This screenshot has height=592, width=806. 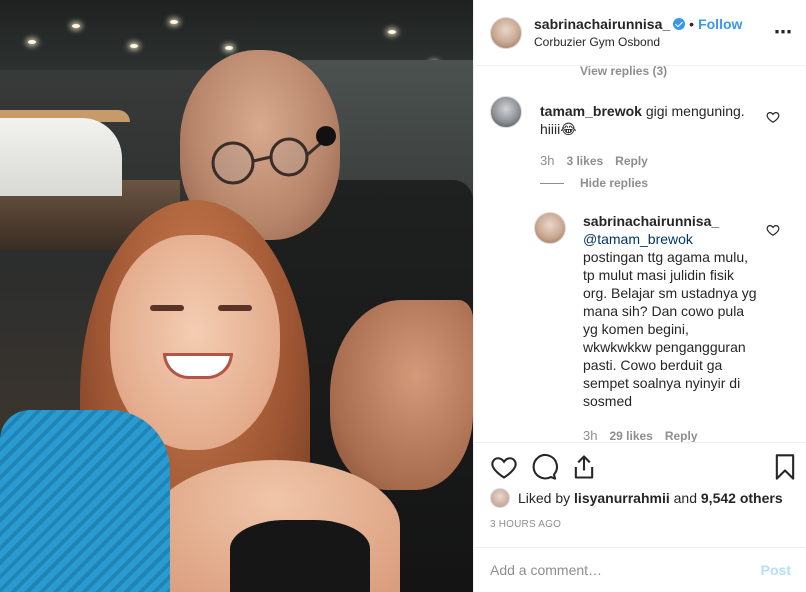 I want to click on likes-and: and, so click(x=685, y=498).